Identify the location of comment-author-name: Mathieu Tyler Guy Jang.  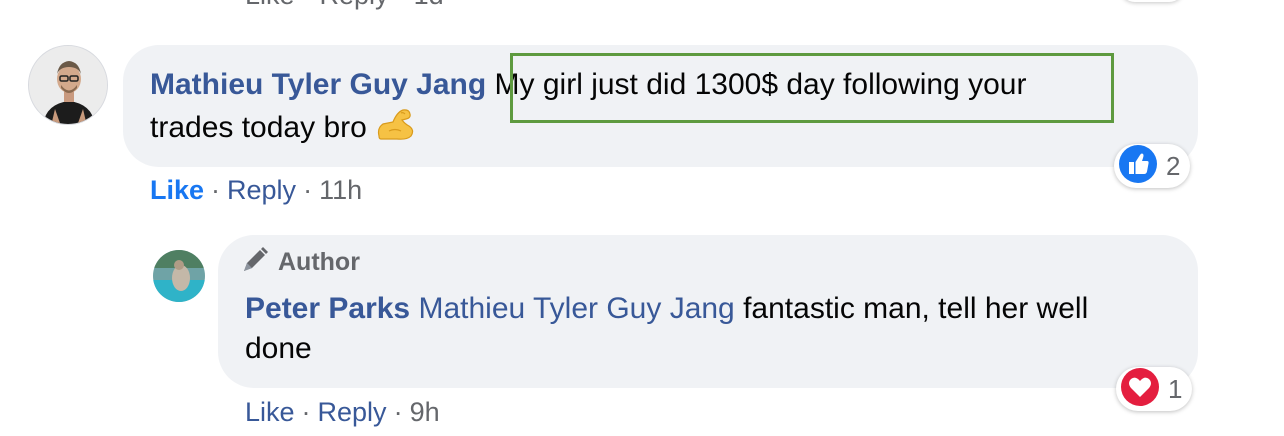
(318, 84).